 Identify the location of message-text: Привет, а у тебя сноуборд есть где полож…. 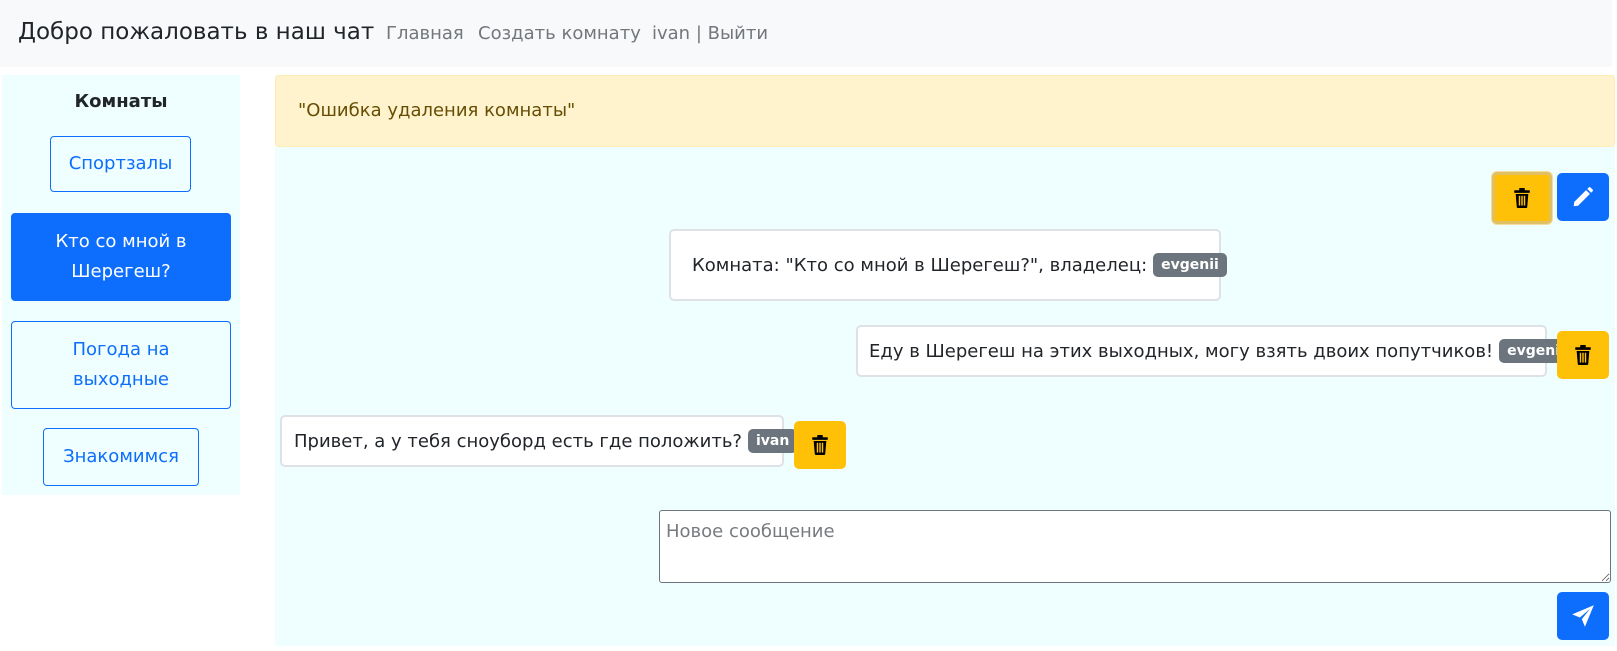
(518, 441).